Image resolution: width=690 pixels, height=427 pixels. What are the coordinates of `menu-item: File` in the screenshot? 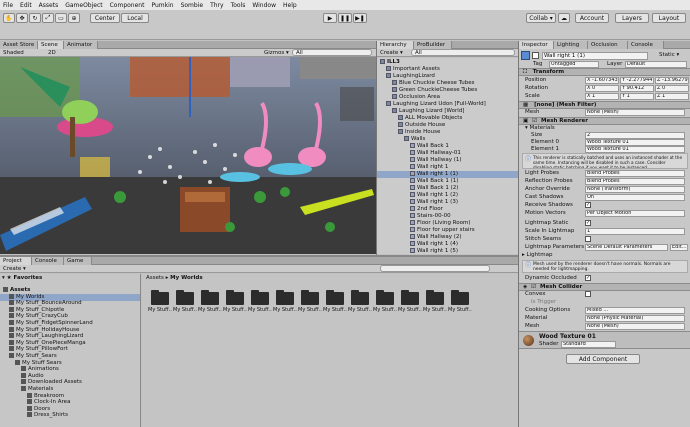 It's located at (8, 5).